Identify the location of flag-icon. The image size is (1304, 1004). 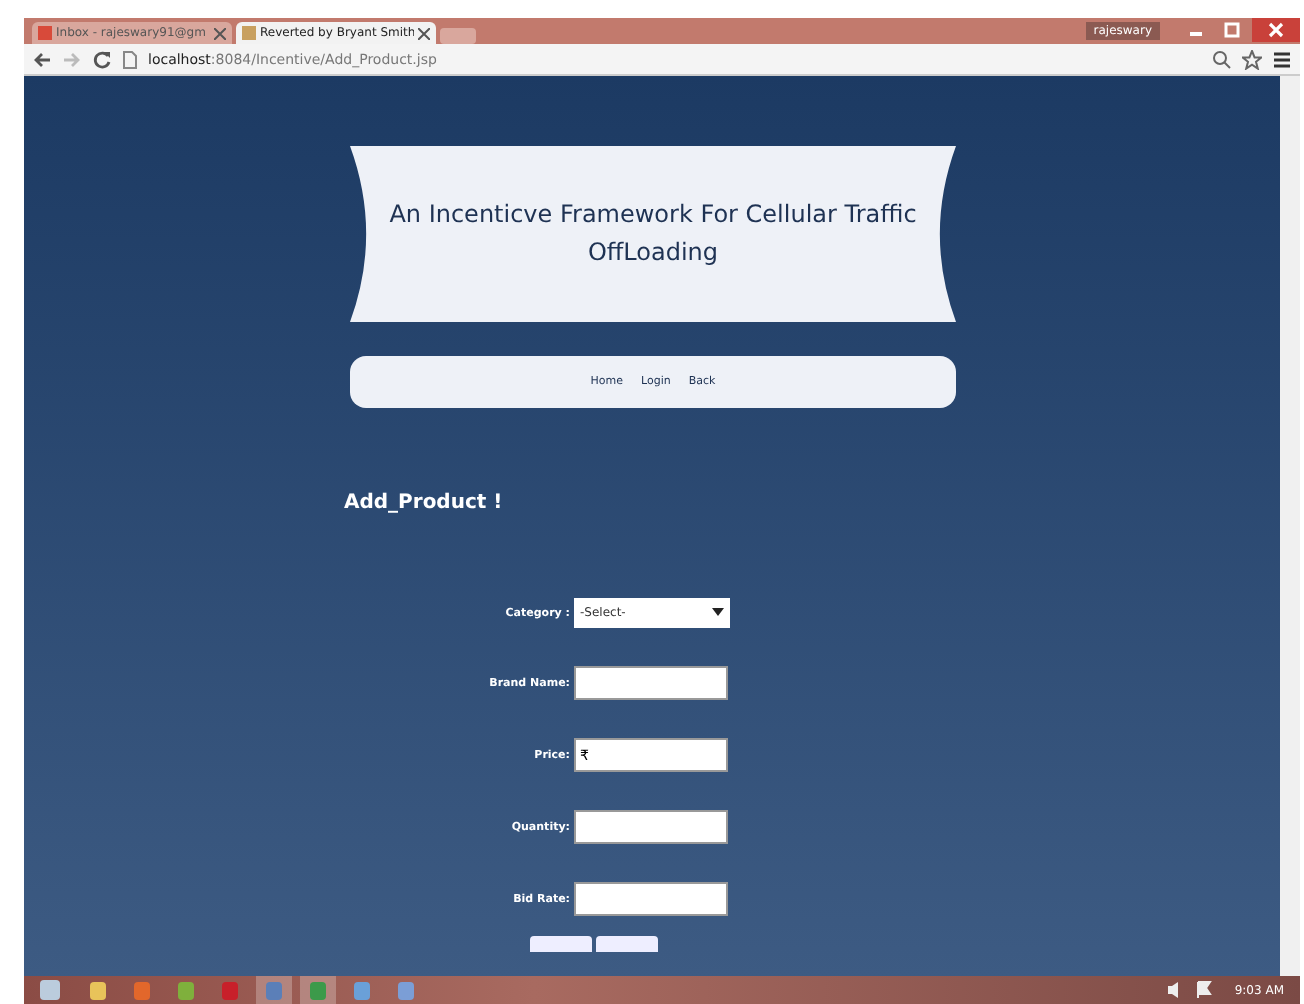
(1204, 990).